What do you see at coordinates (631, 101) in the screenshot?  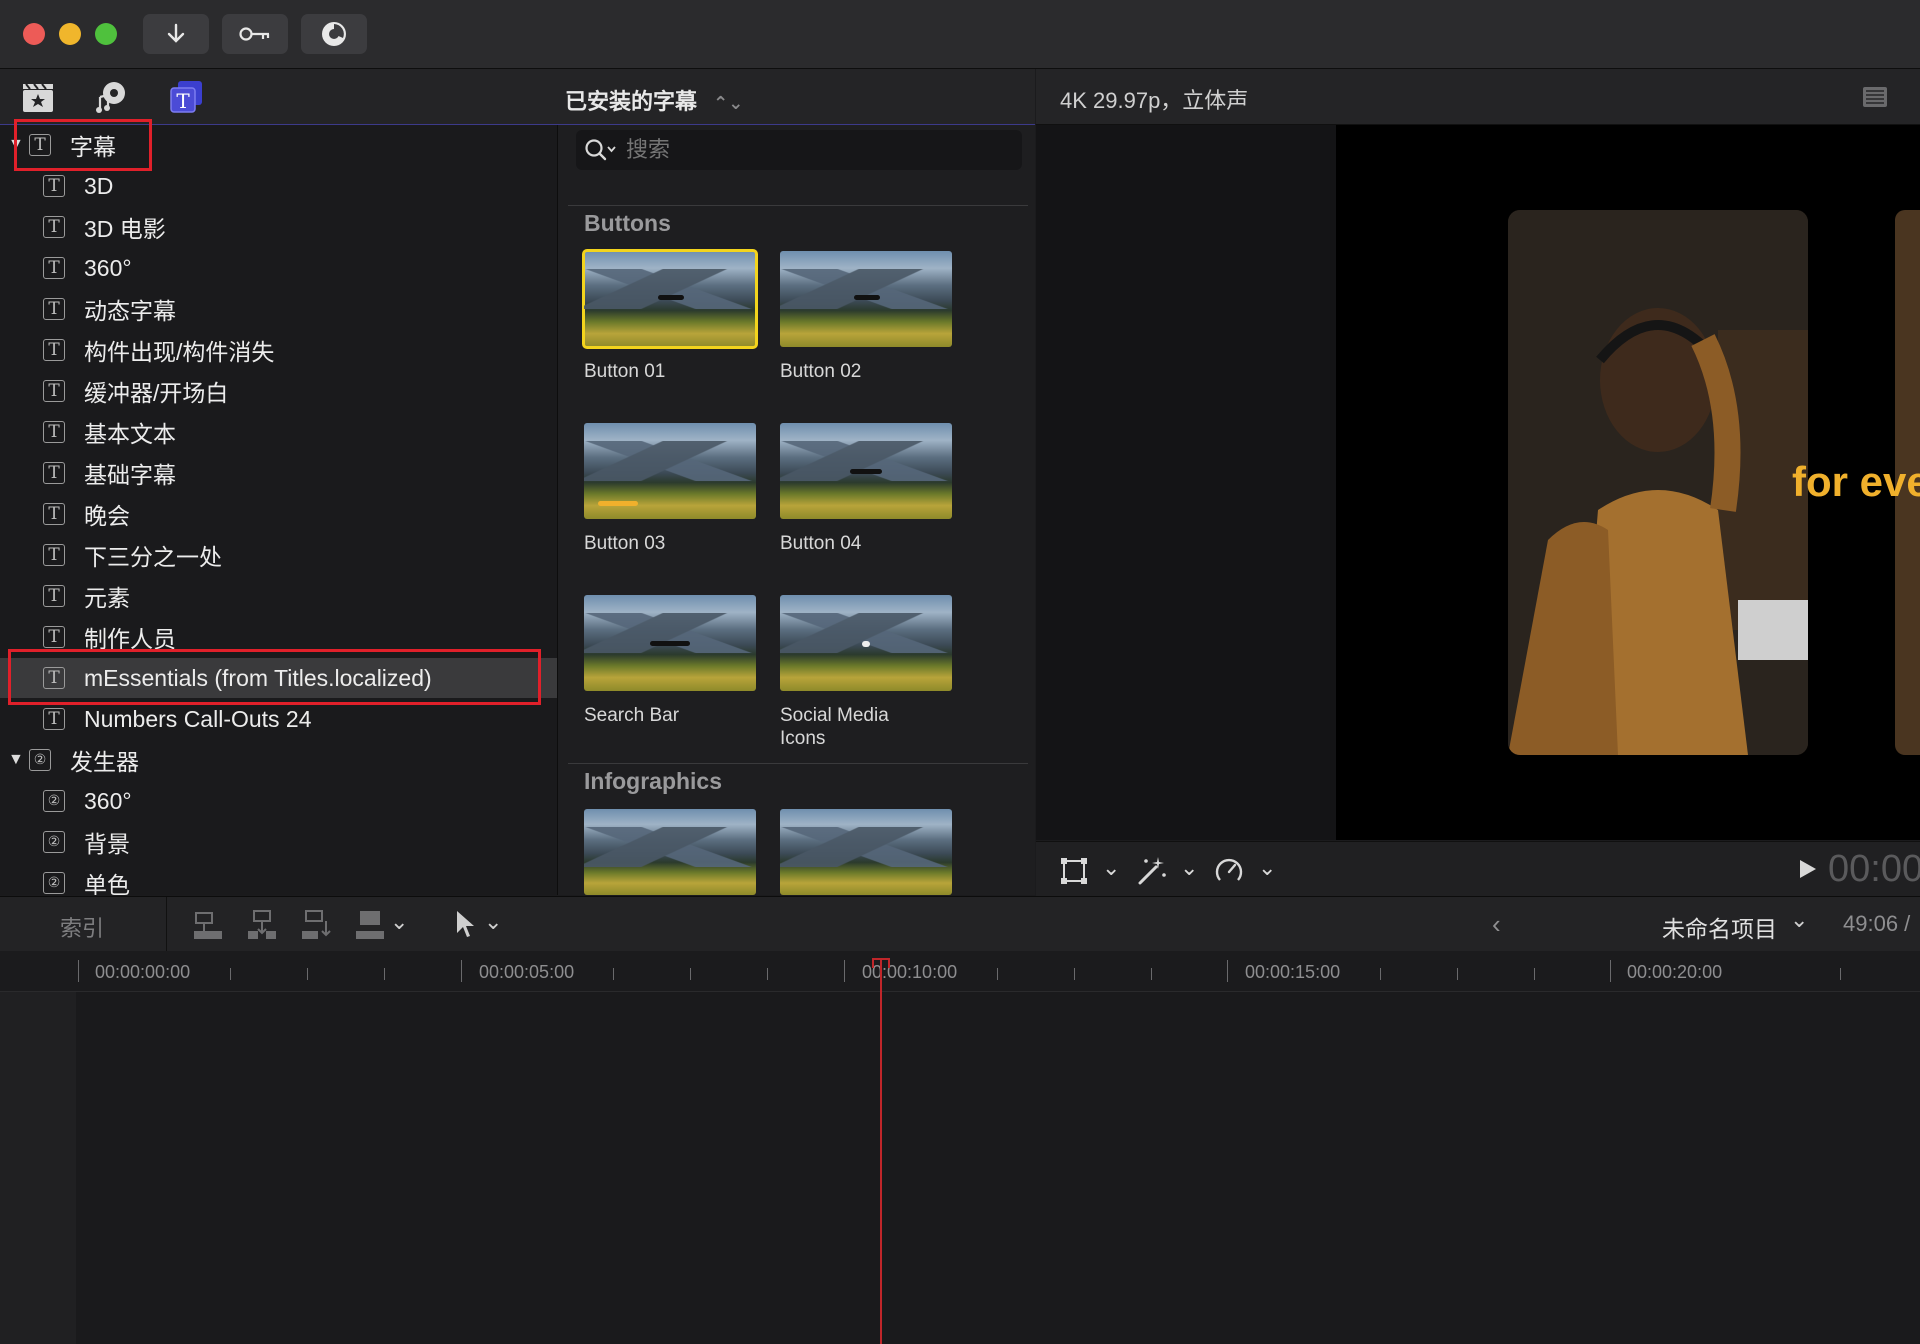 I see `browser-title-text: 已安装的字幕` at bounding box center [631, 101].